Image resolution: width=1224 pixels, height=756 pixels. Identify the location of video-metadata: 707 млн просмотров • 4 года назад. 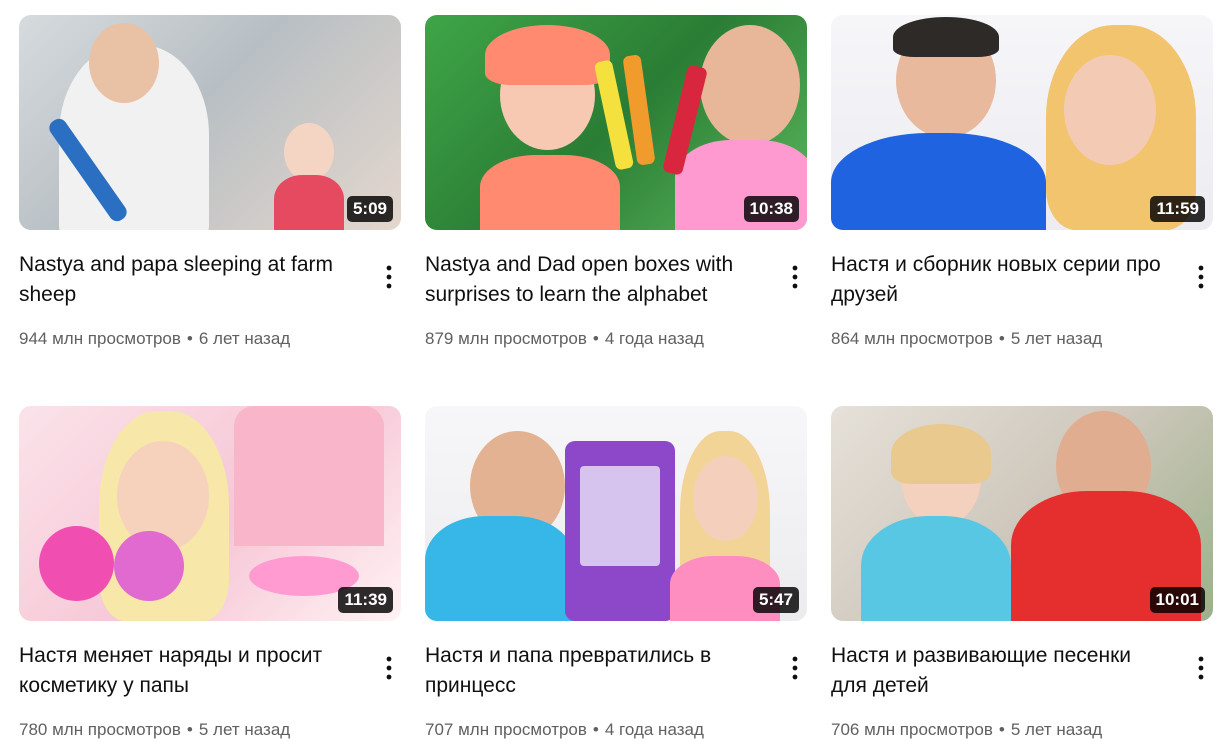
(564, 730).